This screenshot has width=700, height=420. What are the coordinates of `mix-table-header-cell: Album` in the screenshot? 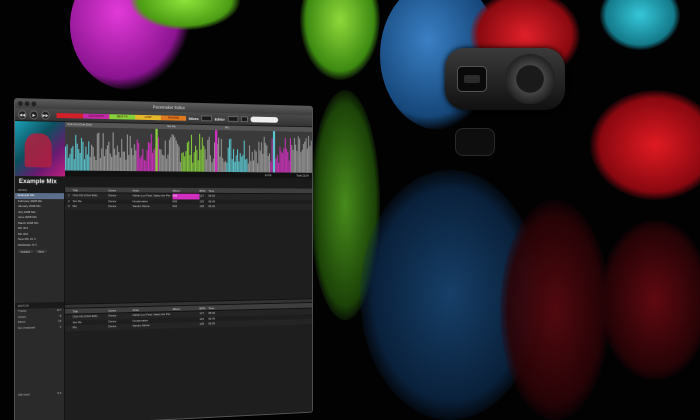 It's located at (186, 190).